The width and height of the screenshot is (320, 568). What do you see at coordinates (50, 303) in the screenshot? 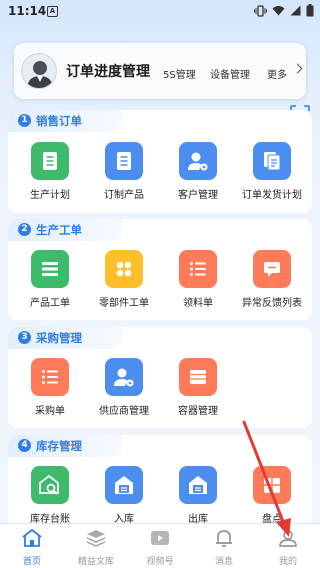
I see `menu-item-label: 产品工单` at bounding box center [50, 303].